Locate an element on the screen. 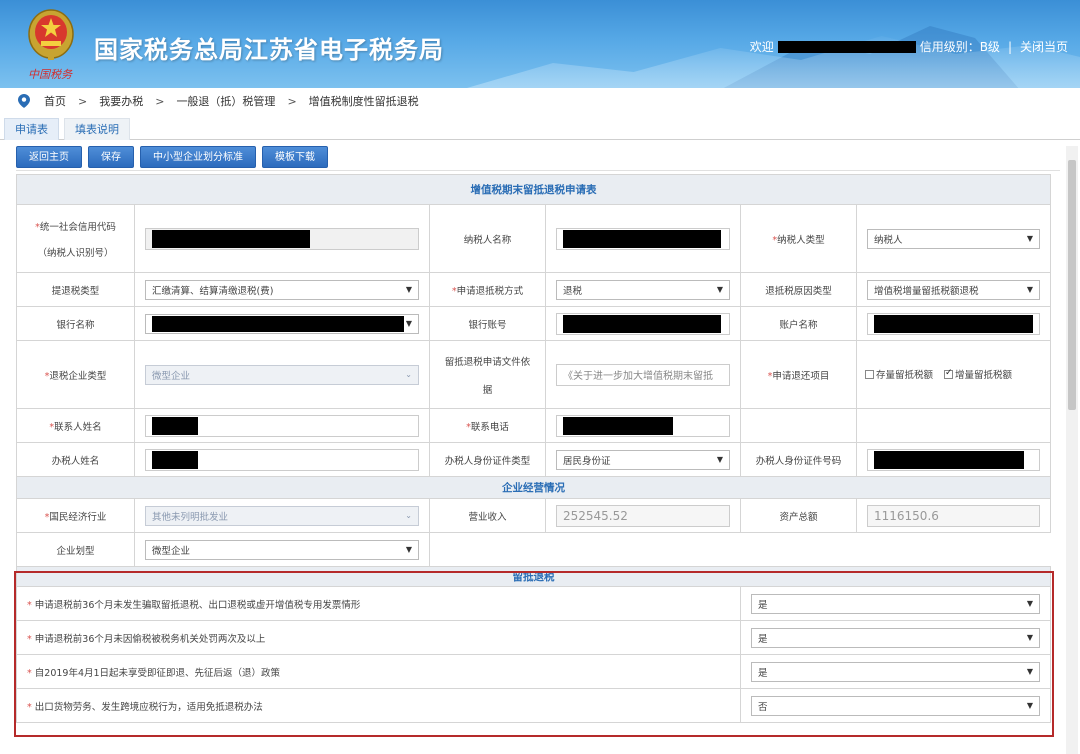 This screenshot has height=754, width=1080. question-4: * 出口货物劳务、发生跨境应税行为，适用免抵退税办法 is located at coordinates (378, 705).